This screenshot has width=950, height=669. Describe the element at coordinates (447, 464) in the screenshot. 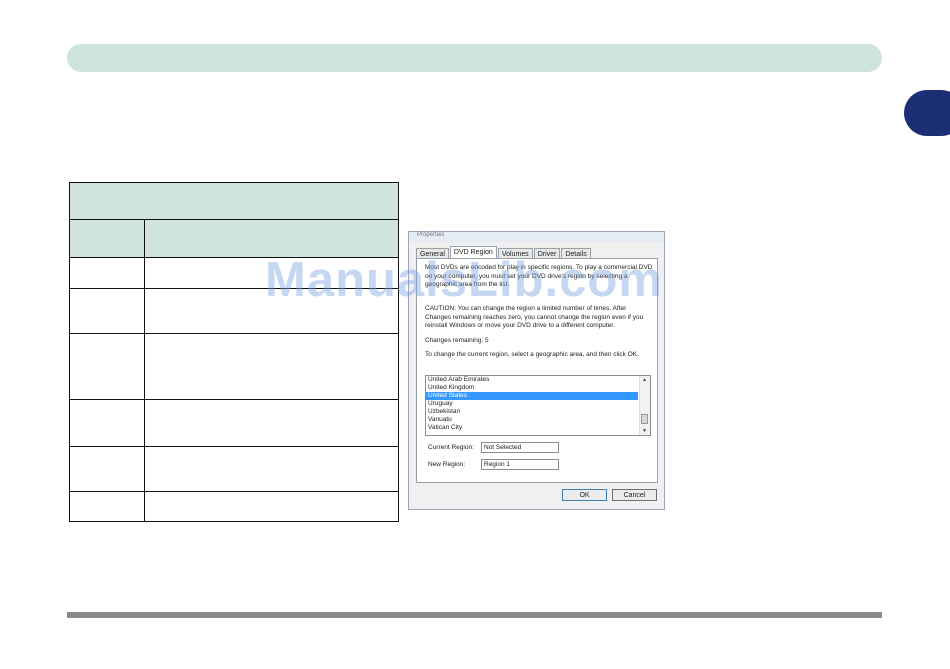

I see `new-region-label: New Region:` at that location.